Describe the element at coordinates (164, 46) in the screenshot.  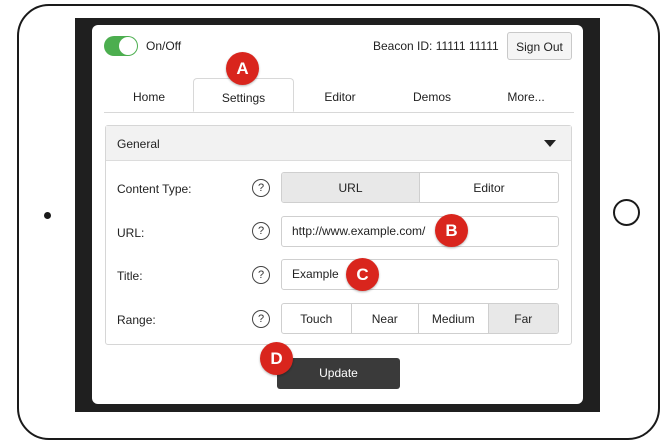
I see `toggle-label: On/Off` at that location.